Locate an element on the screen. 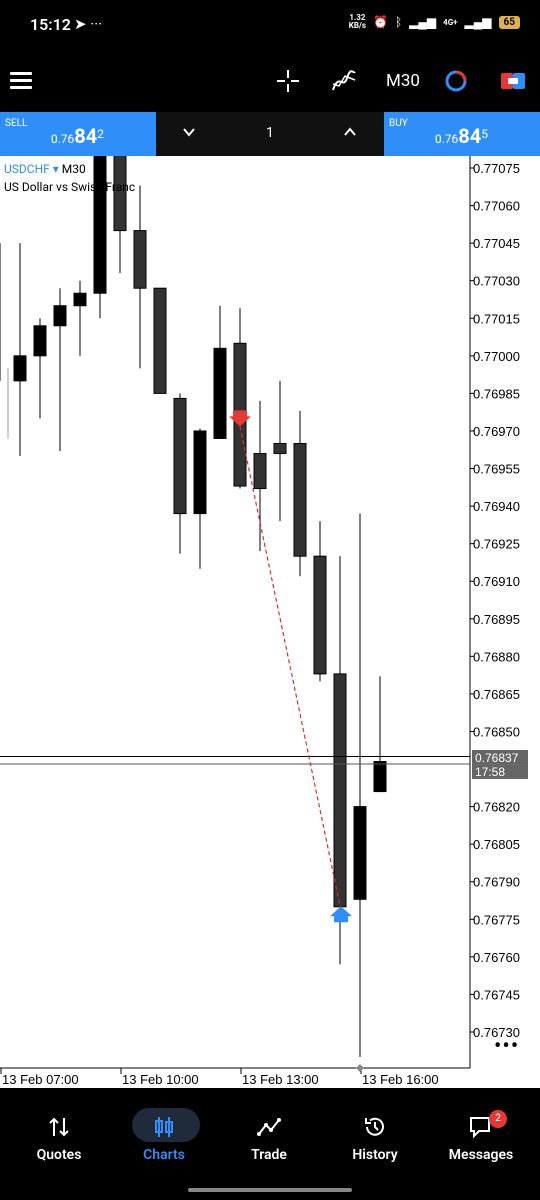  more-icon: ••• is located at coordinates (506, 1046).